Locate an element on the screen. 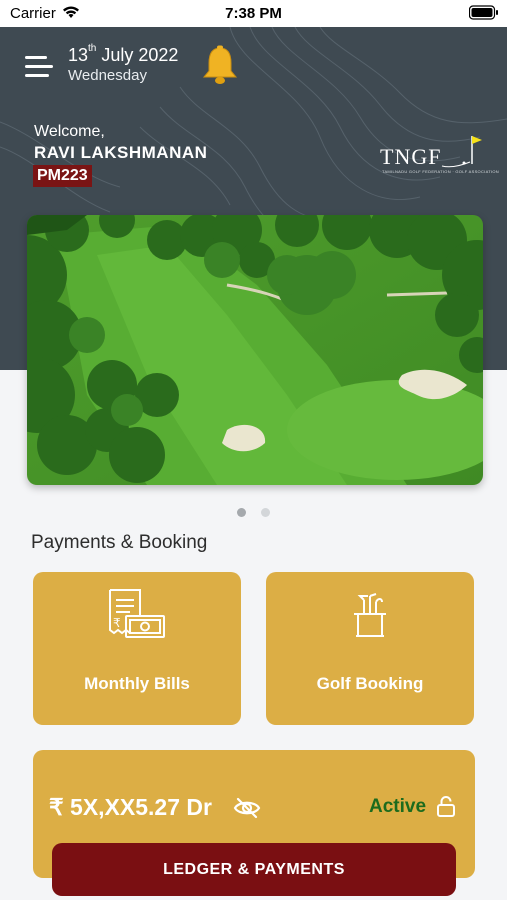  golf-booking-tile: Golf Booking is located at coordinates (370, 648).